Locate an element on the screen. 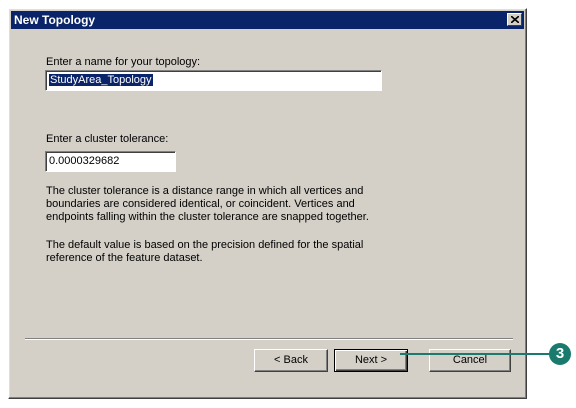  cluster-tolerance-value: 0.0000329682 is located at coordinates (84, 161).